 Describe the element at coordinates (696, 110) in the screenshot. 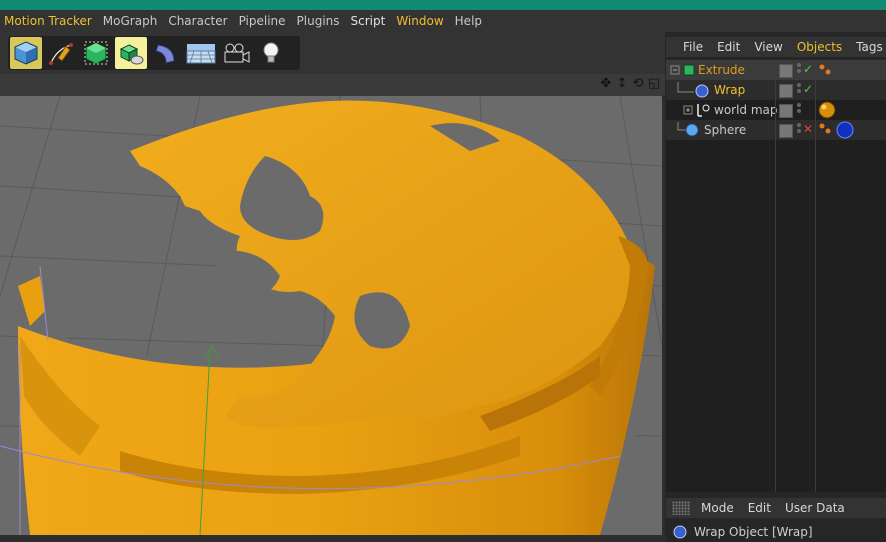

I see `spline-icon` at that location.